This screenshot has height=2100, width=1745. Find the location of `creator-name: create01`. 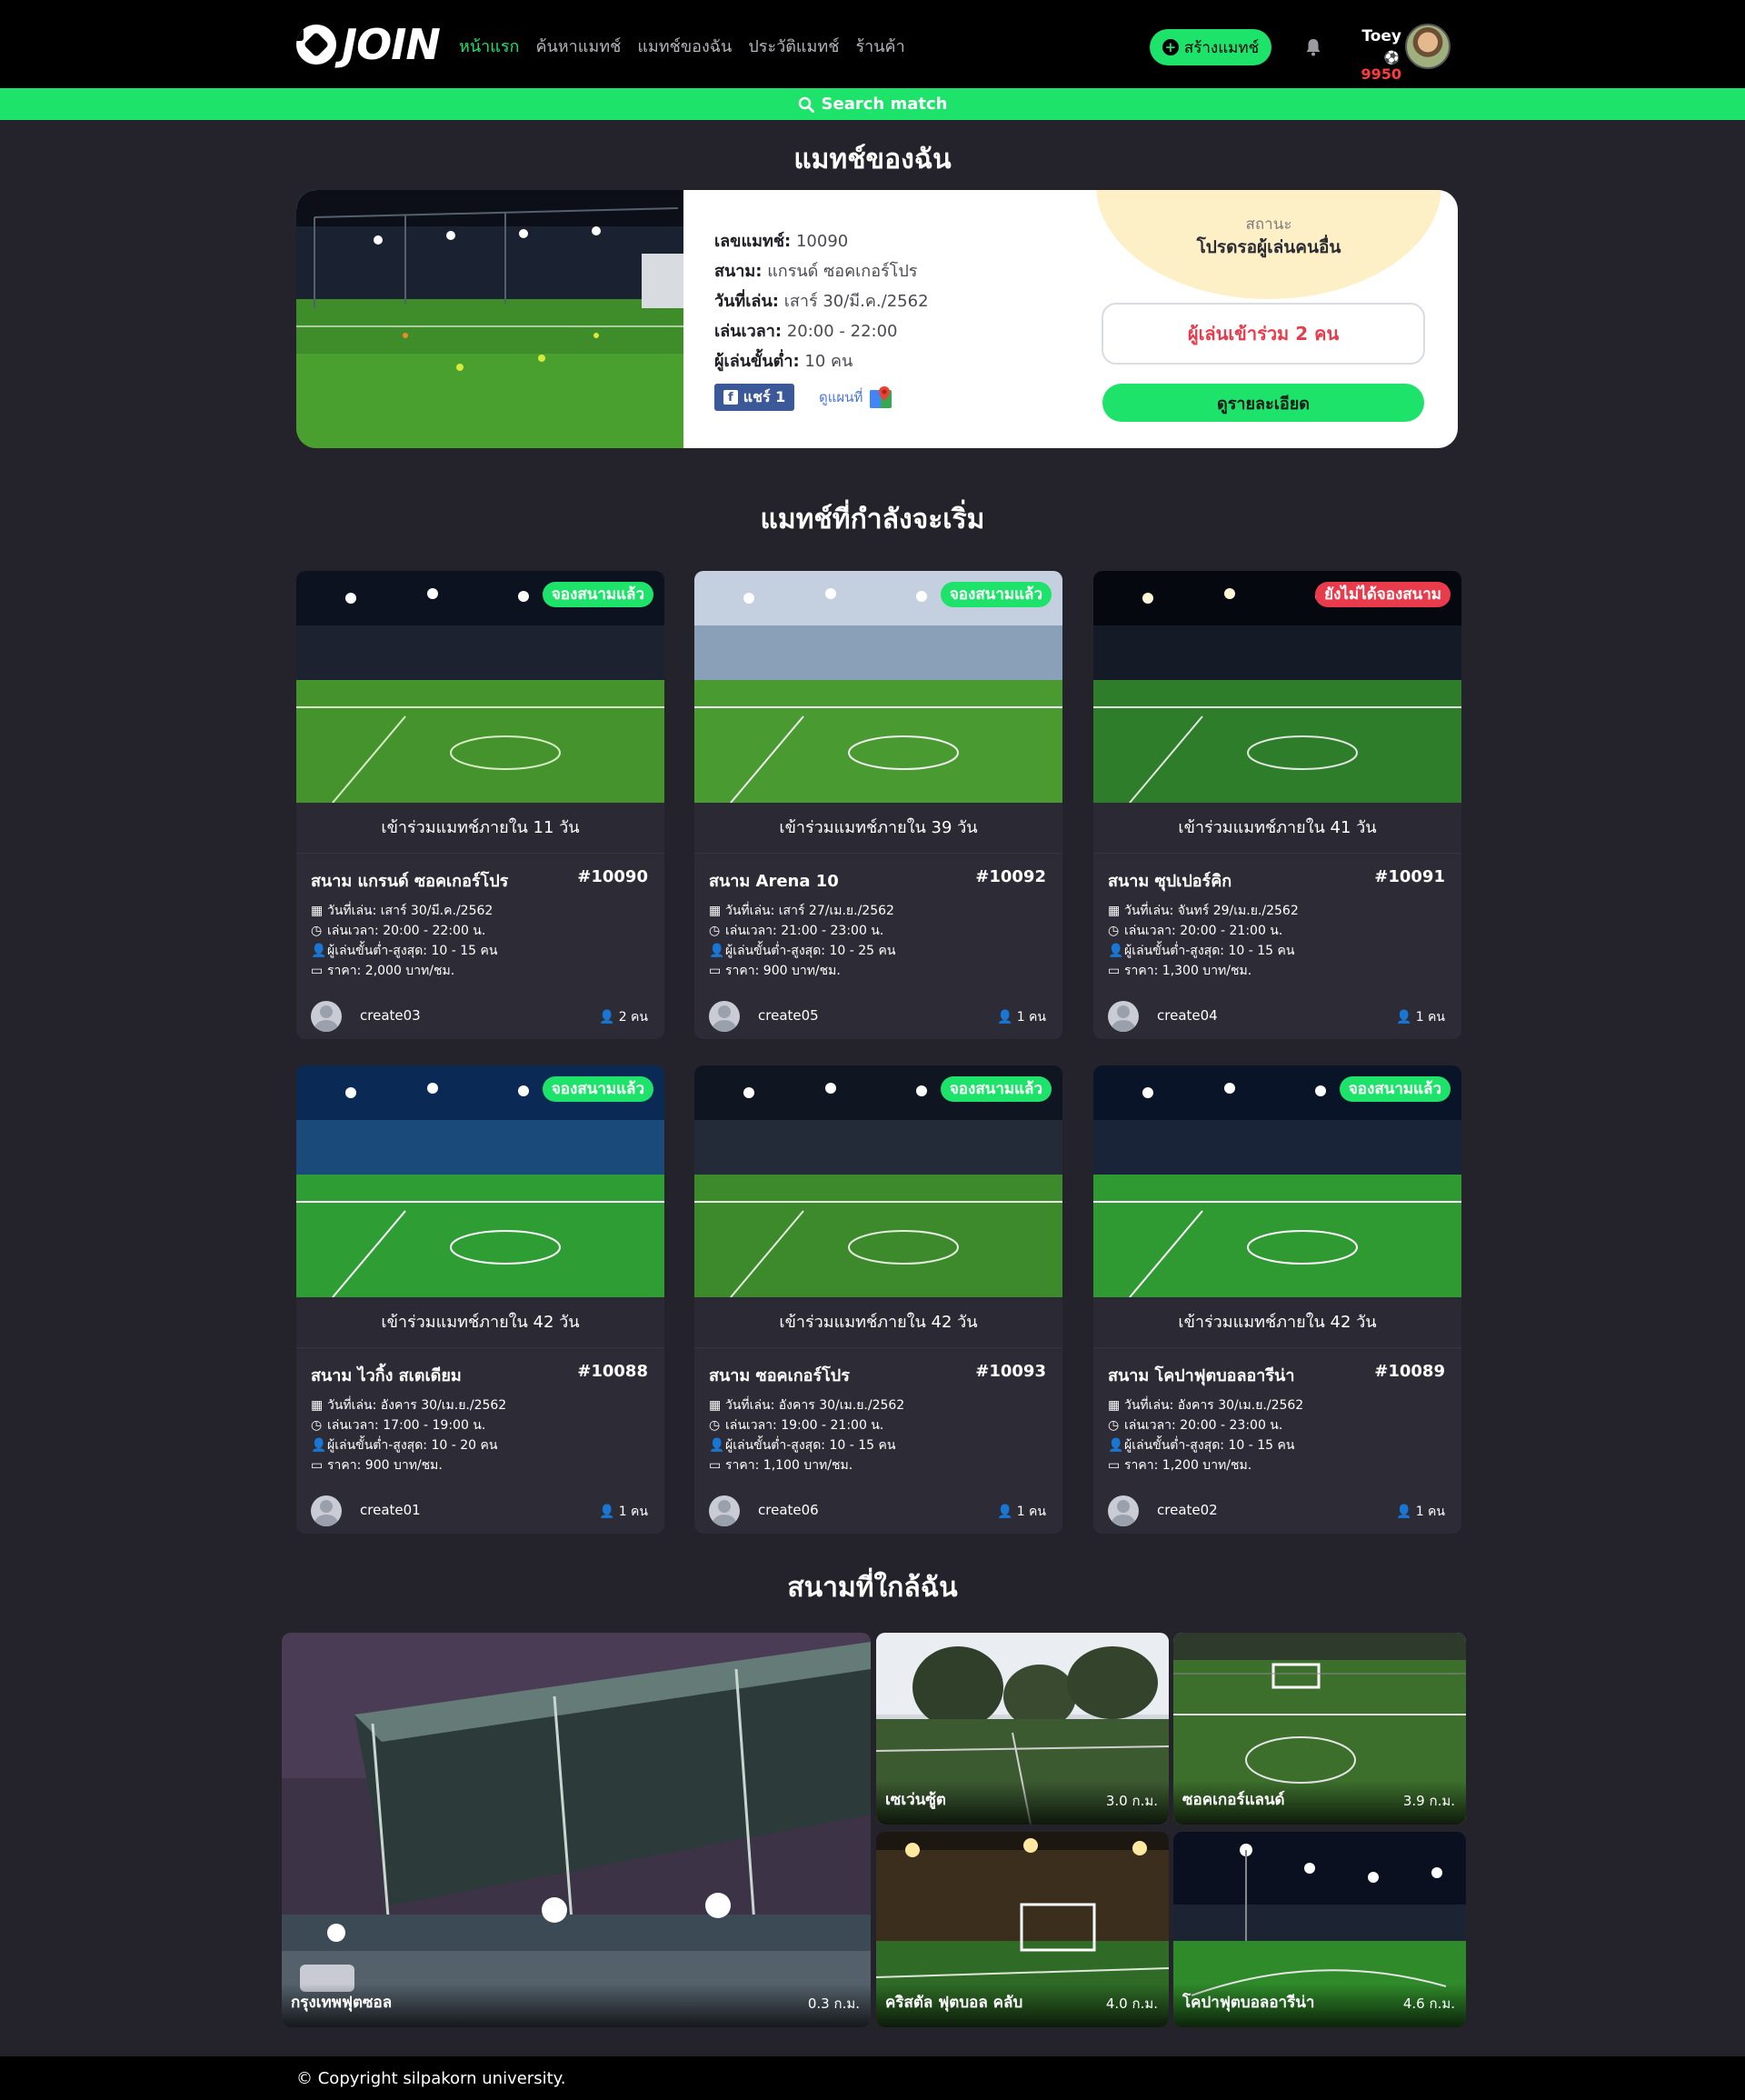

creator-name: create01 is located at coordinates (390, 1510).